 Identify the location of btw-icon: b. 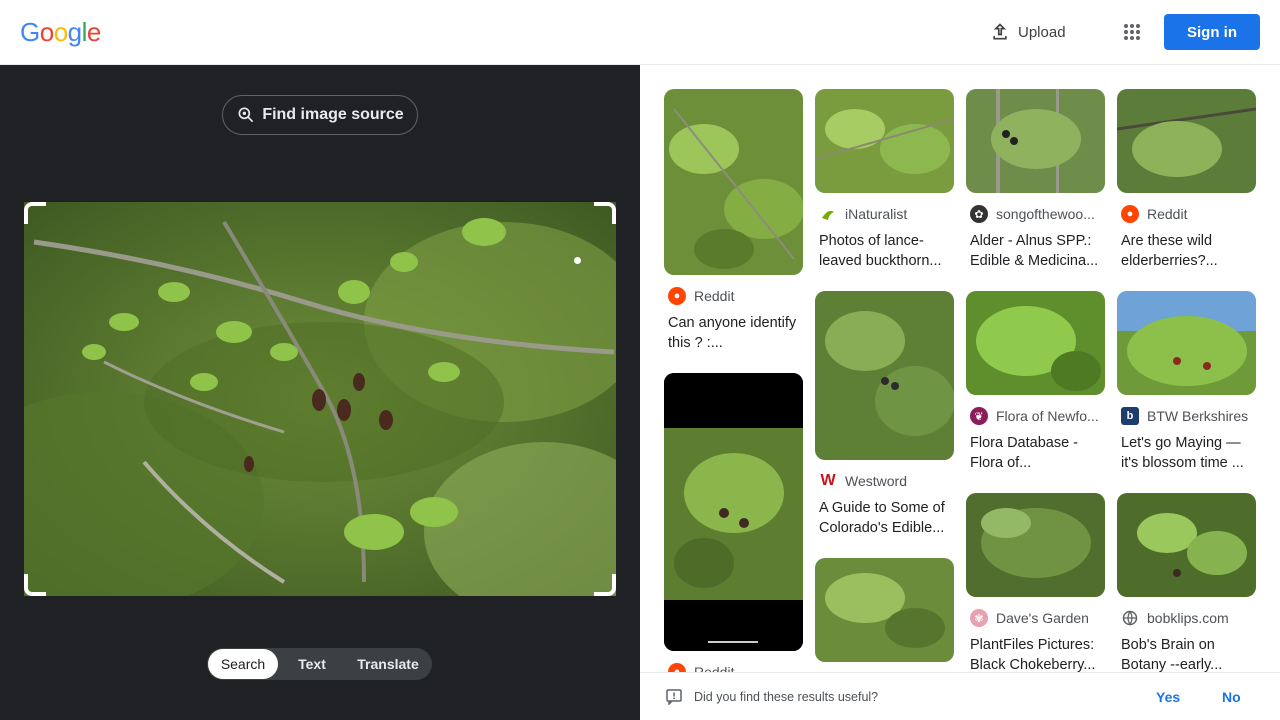
(1130, 416).